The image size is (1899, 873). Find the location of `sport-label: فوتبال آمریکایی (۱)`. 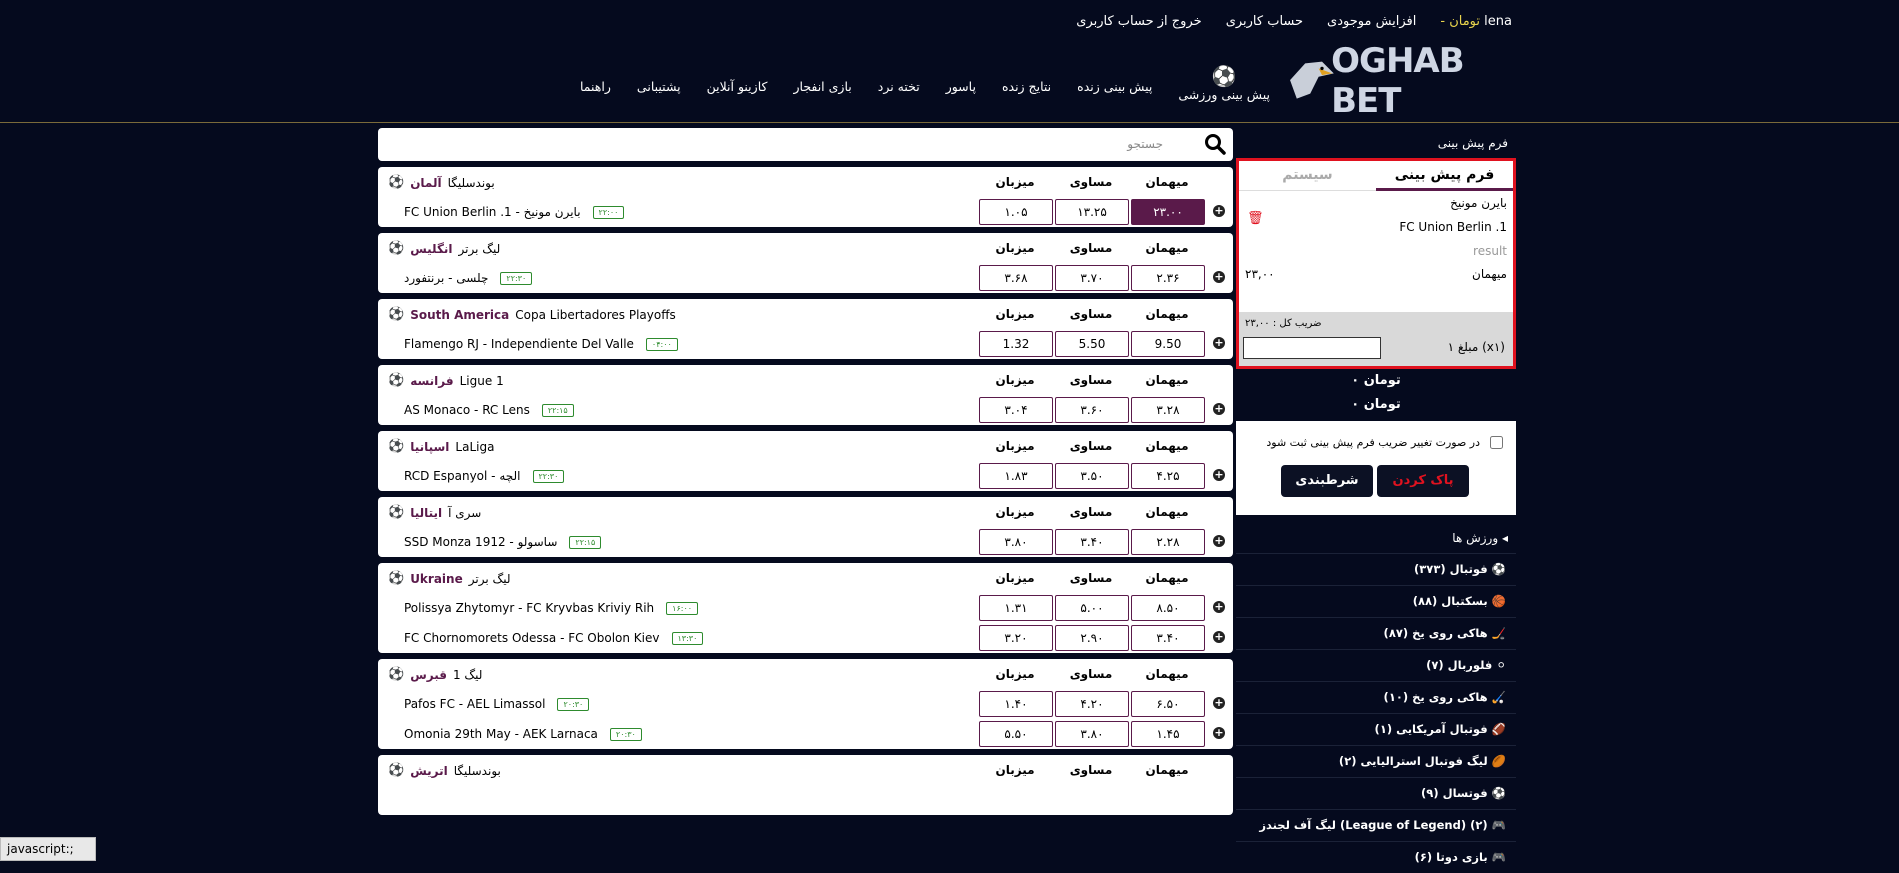

sport-label: فوتبال آمریکایی (۱) is located at coordinates (1431, 729).